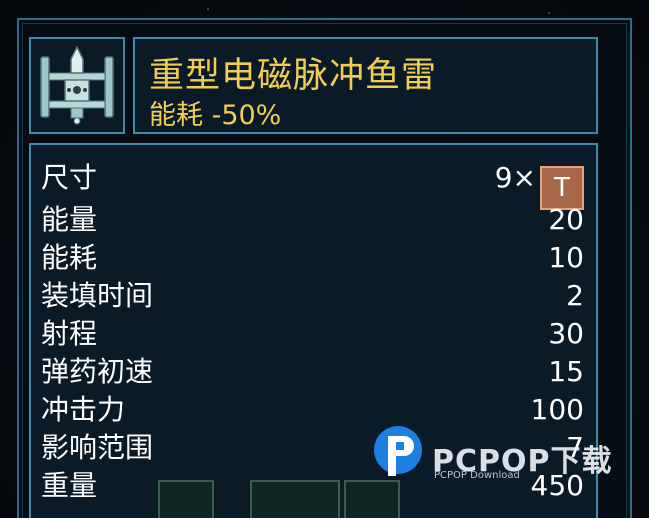  I want to click on module-title-box: 重型电磁脉冲鱼雷 能耗 -50%, so click(365, 85).